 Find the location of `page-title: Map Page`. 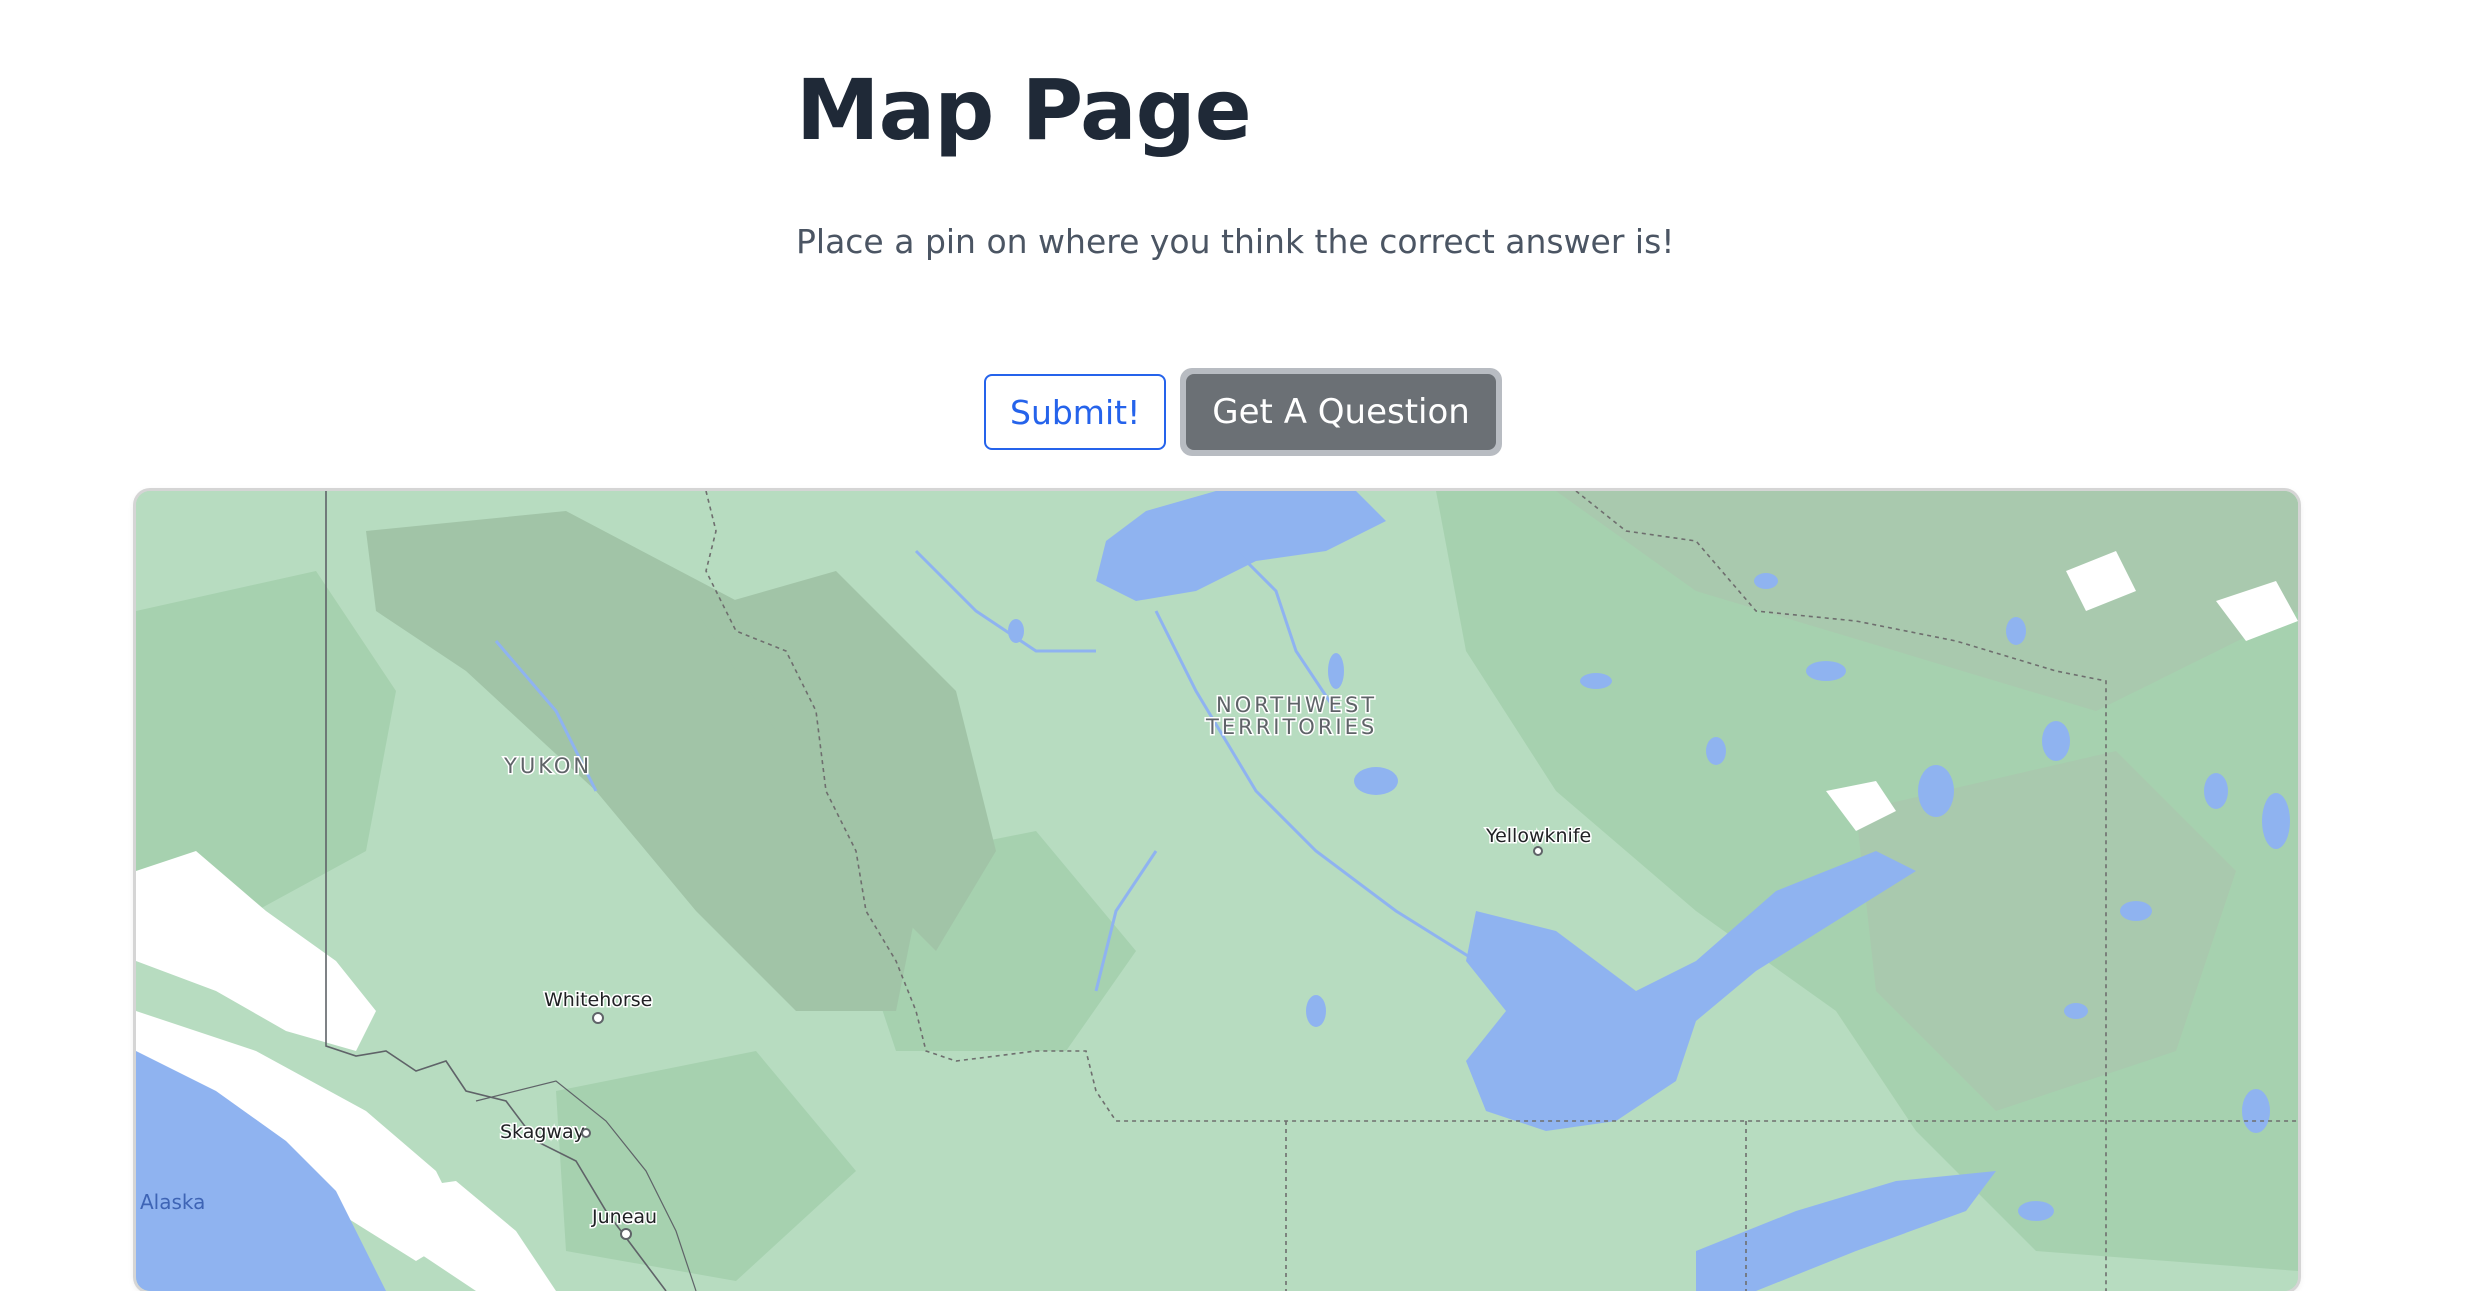

page-title: Map Page is located at coordinates (1024, 110).